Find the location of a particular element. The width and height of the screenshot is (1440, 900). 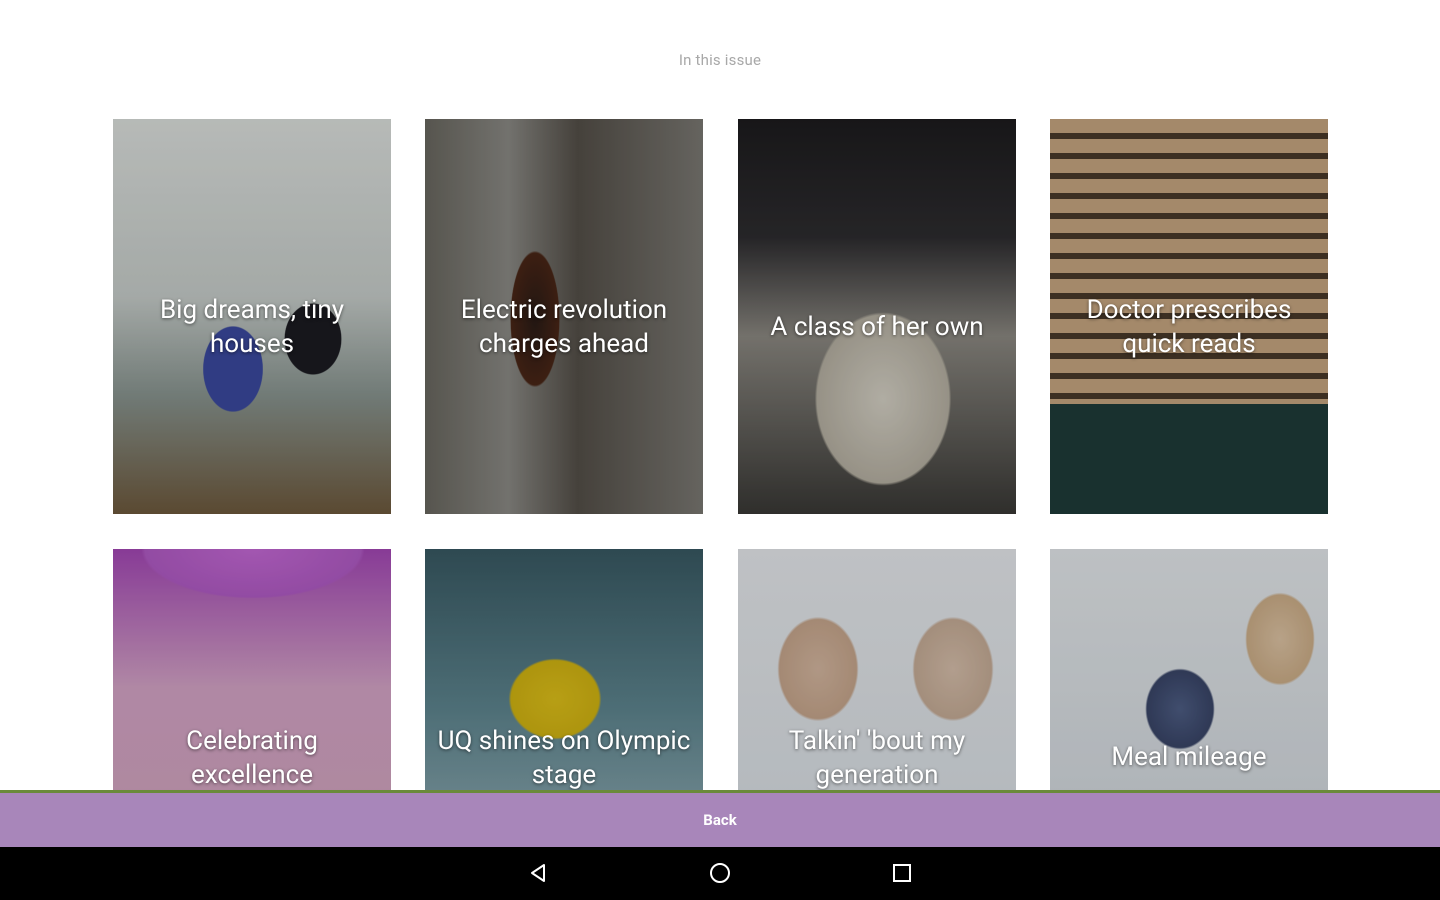

home-circle-icon is located at coordinates (720, 873).